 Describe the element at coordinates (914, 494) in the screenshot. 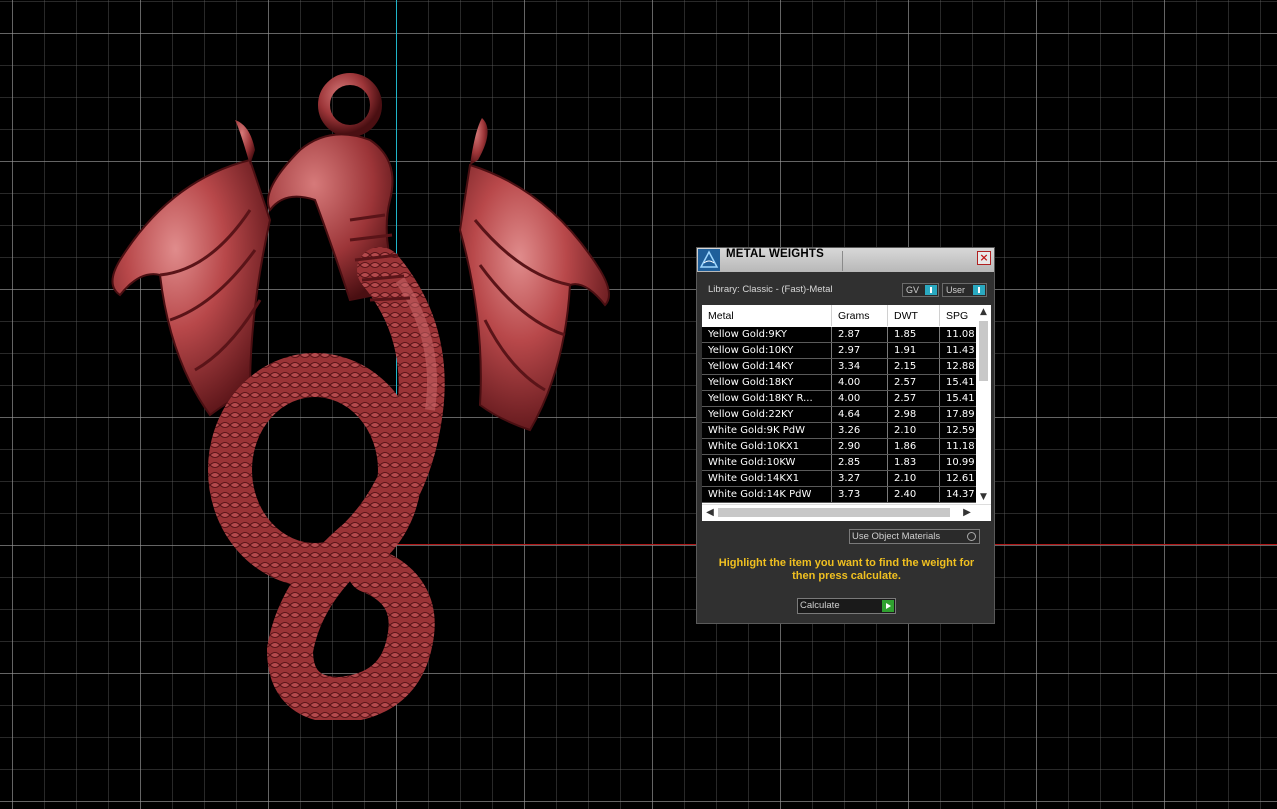

I see `cell-dwt: 2.40` at that location.